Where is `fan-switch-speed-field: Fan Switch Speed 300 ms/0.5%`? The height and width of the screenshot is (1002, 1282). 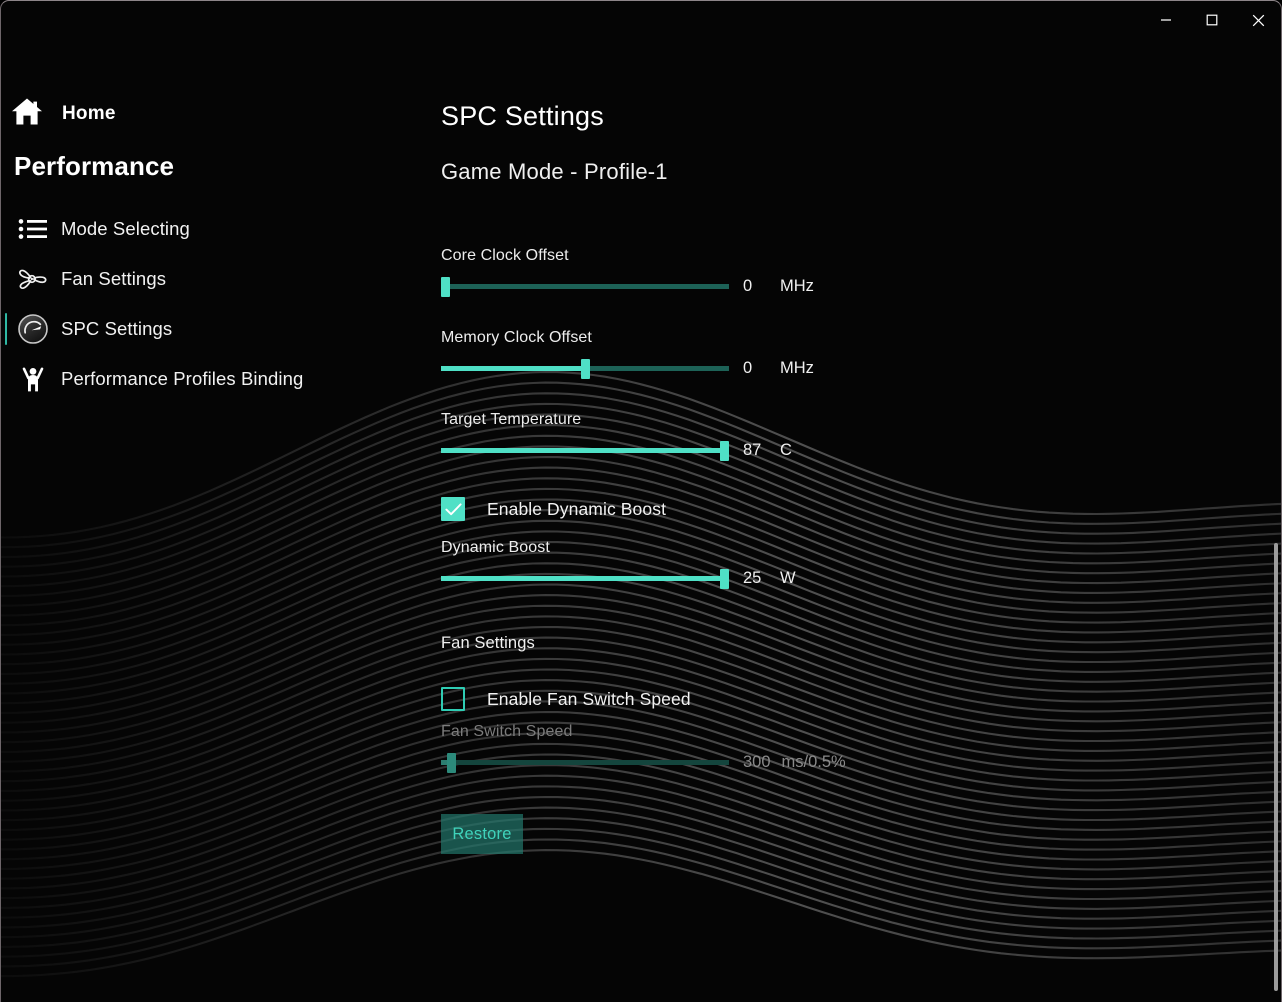
fan-switch-speed-field: Fan Switch Speed 300 ms/0.5% is located at coordinates (651, 748).